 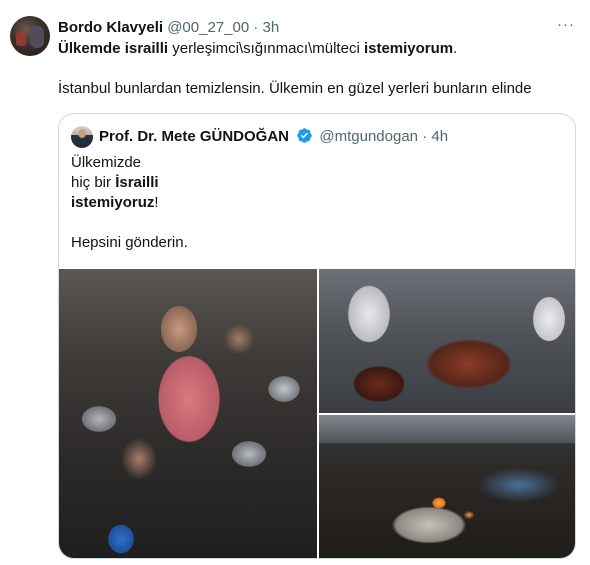 What do you see at coordinates (304, 135) in the screenshot?
I see `verified-badge-icon` at bounding box center [304, 135].